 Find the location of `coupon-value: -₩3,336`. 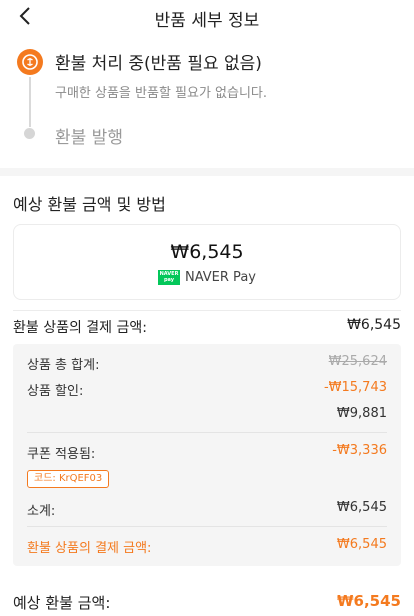

coupon-value: -₩3,336 is located at coordinates (359, 450).